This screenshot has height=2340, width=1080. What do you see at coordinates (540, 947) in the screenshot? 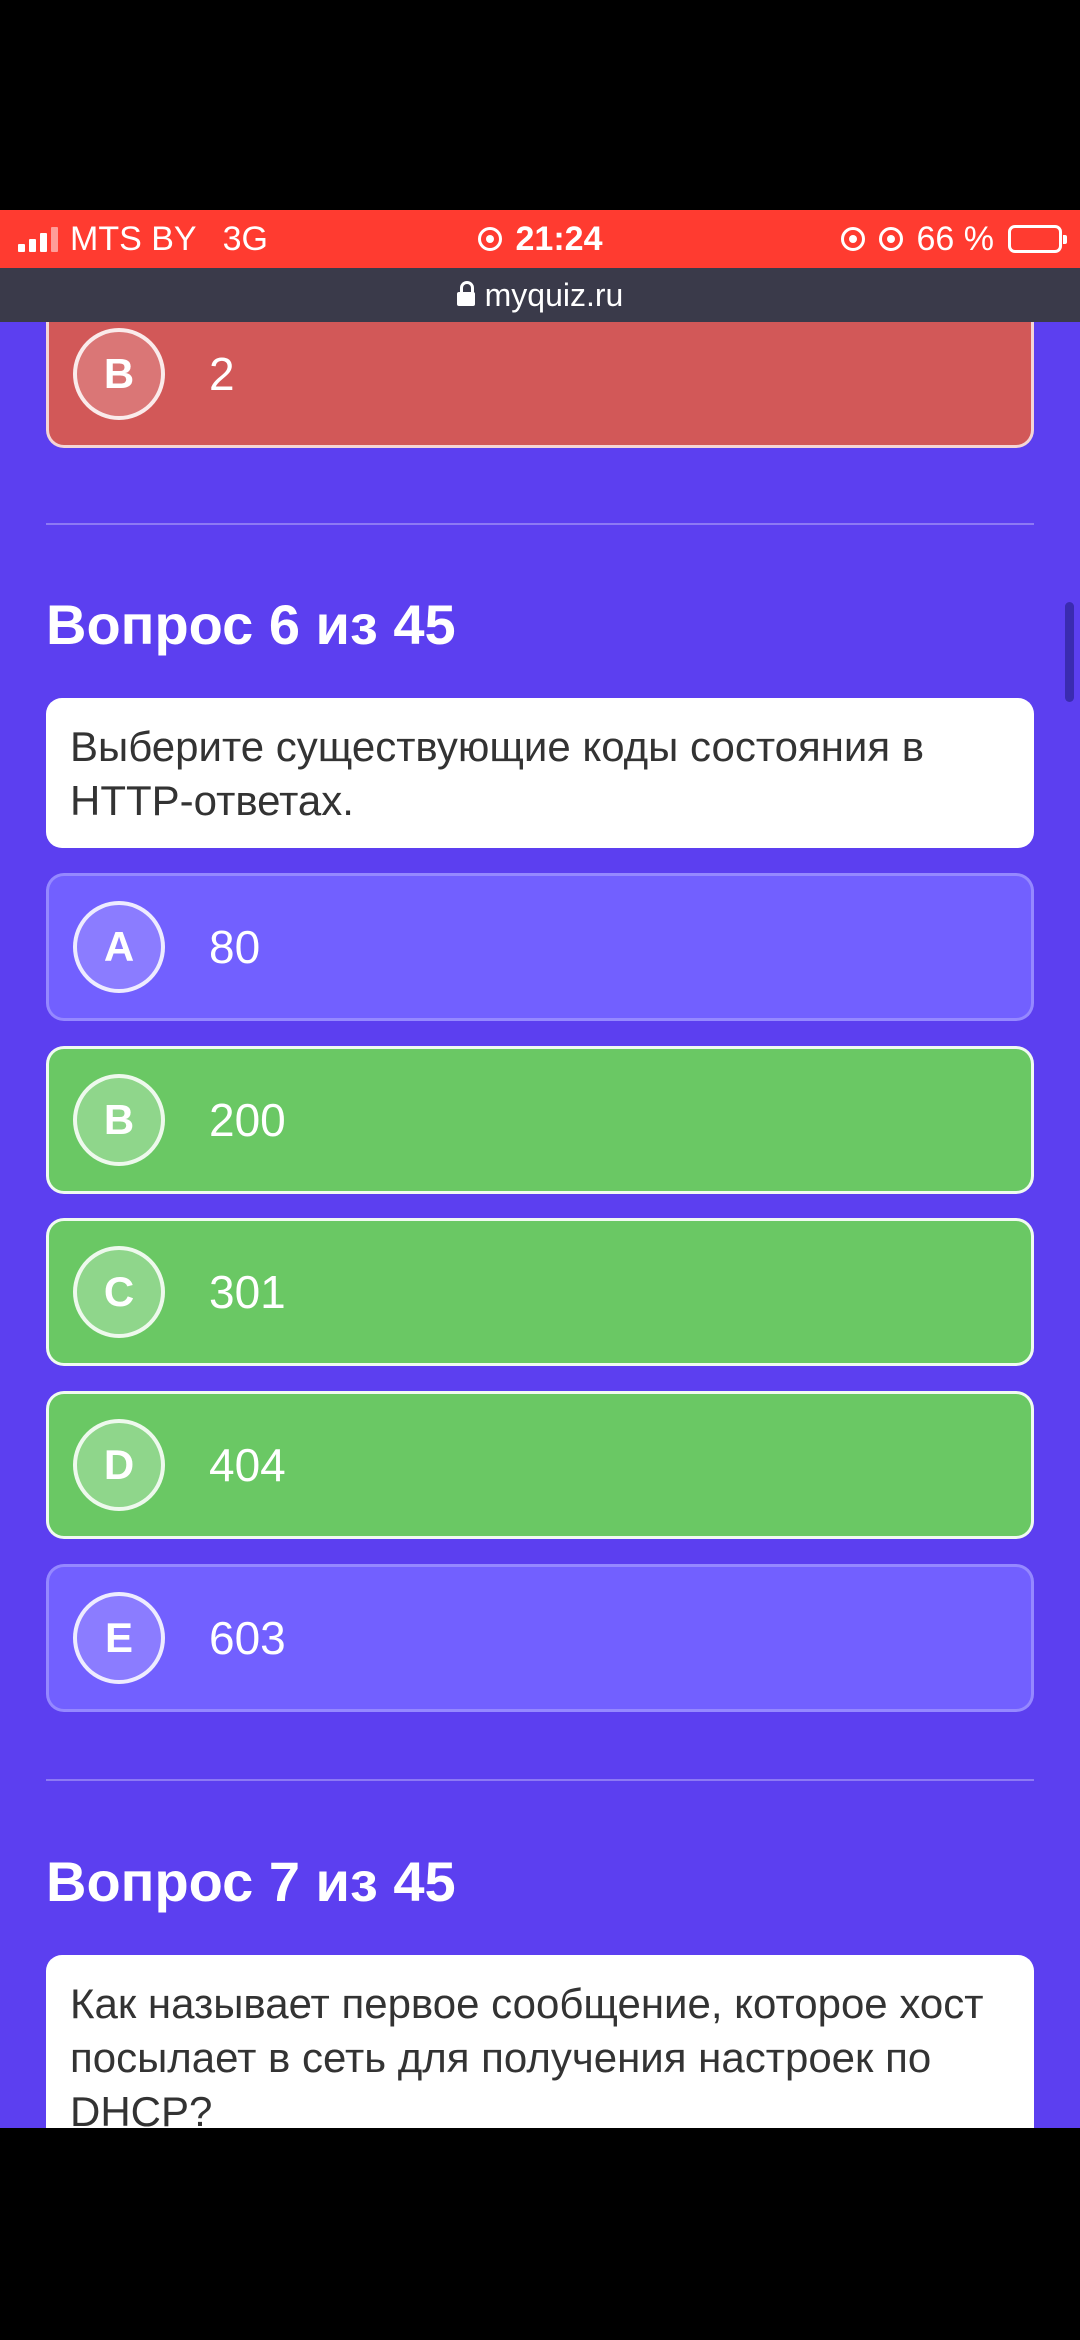
I see `option-a: A 80` at bounding box center [540, 947].